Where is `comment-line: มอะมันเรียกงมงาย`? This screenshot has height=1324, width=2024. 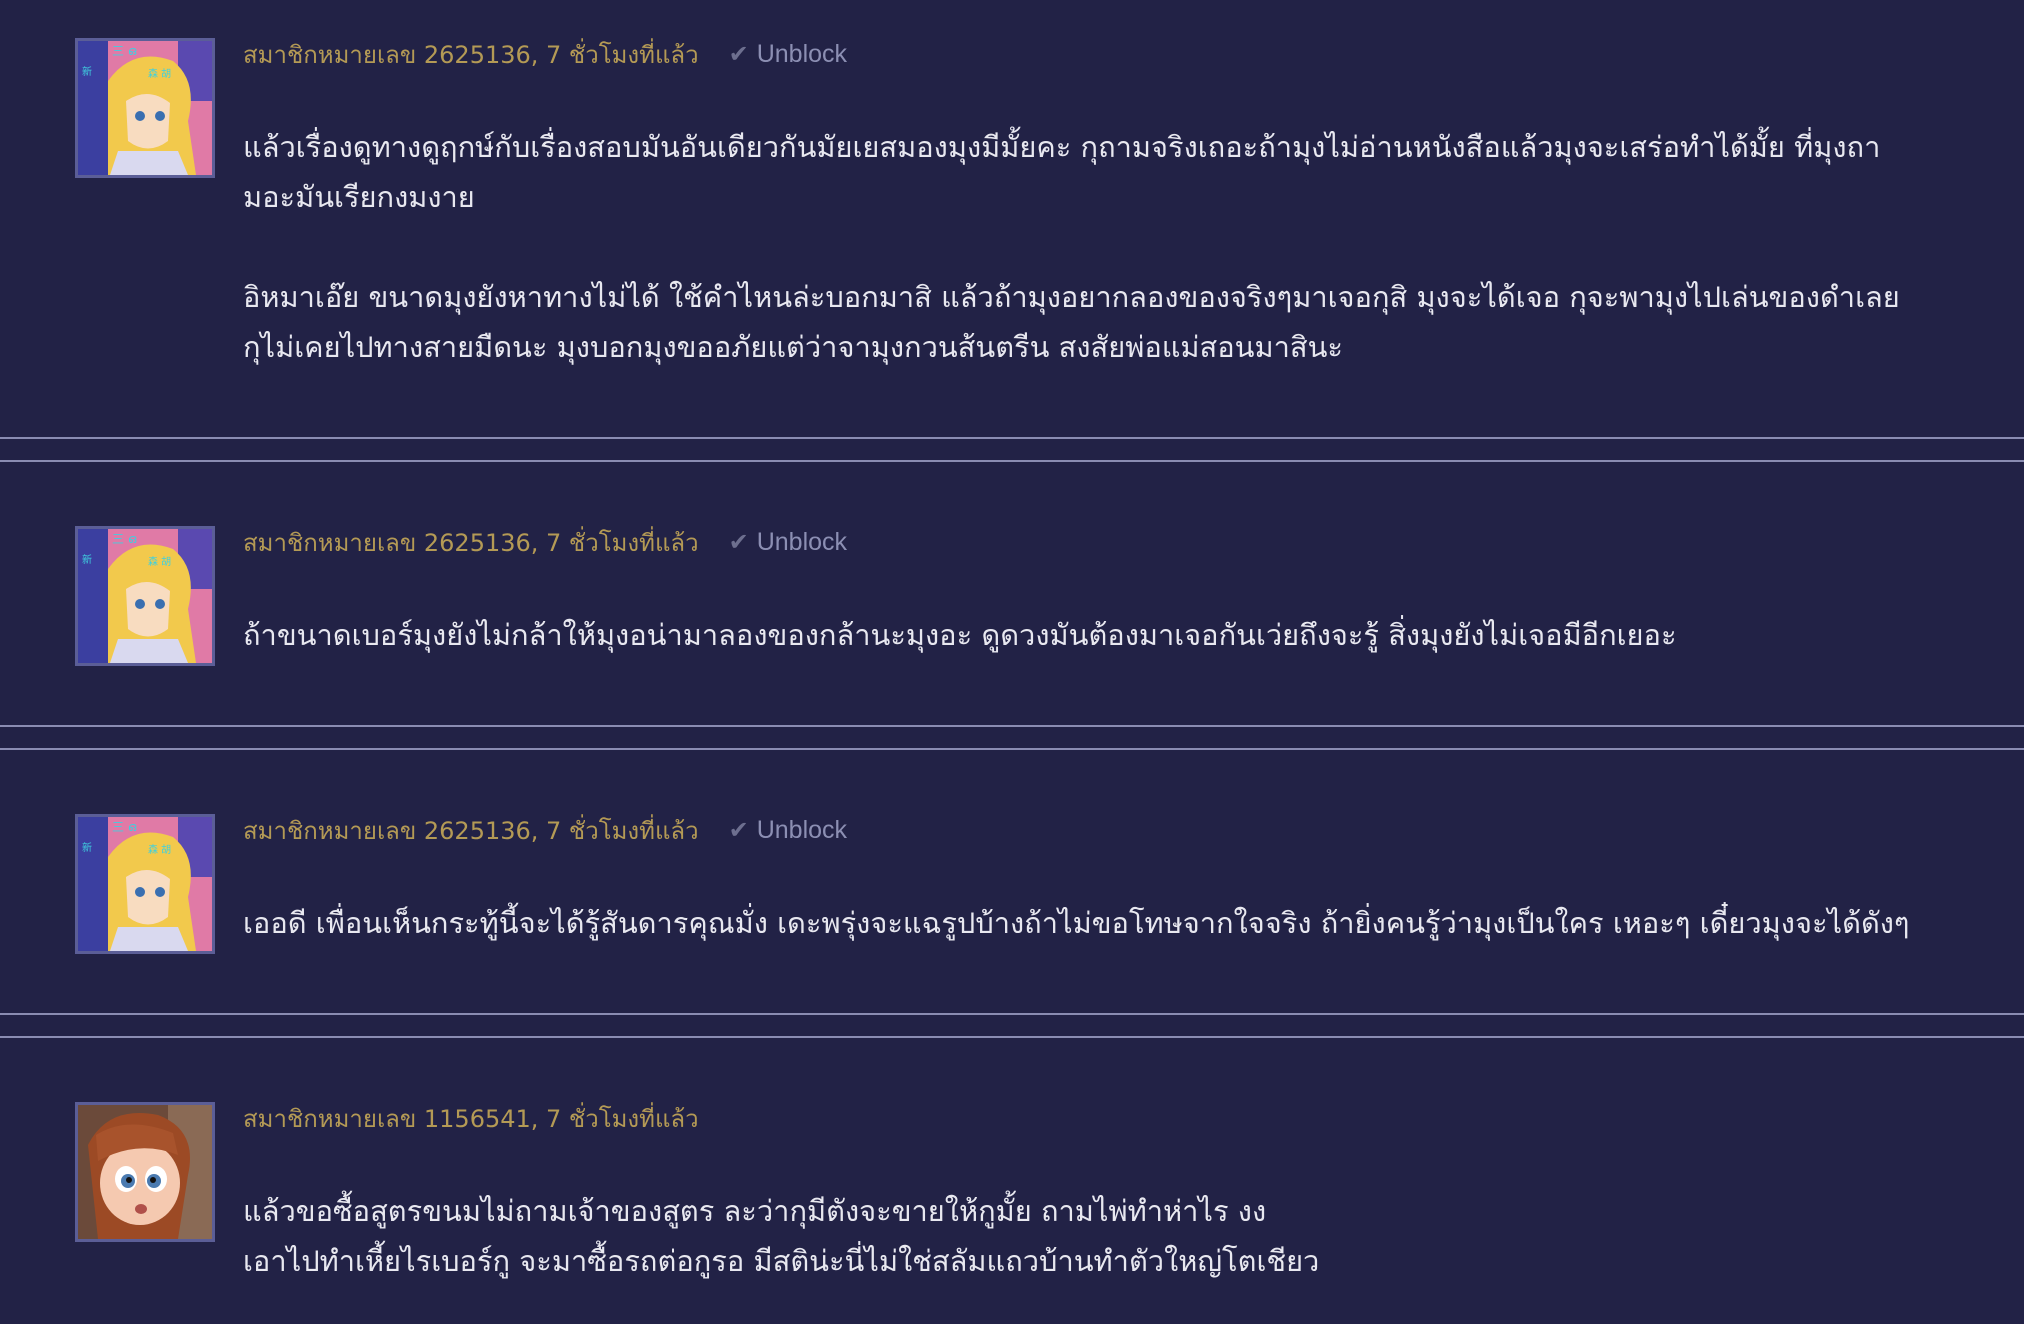 comment-line: มอะมันเรียกงมงาย is located at coordinates (359, 197).